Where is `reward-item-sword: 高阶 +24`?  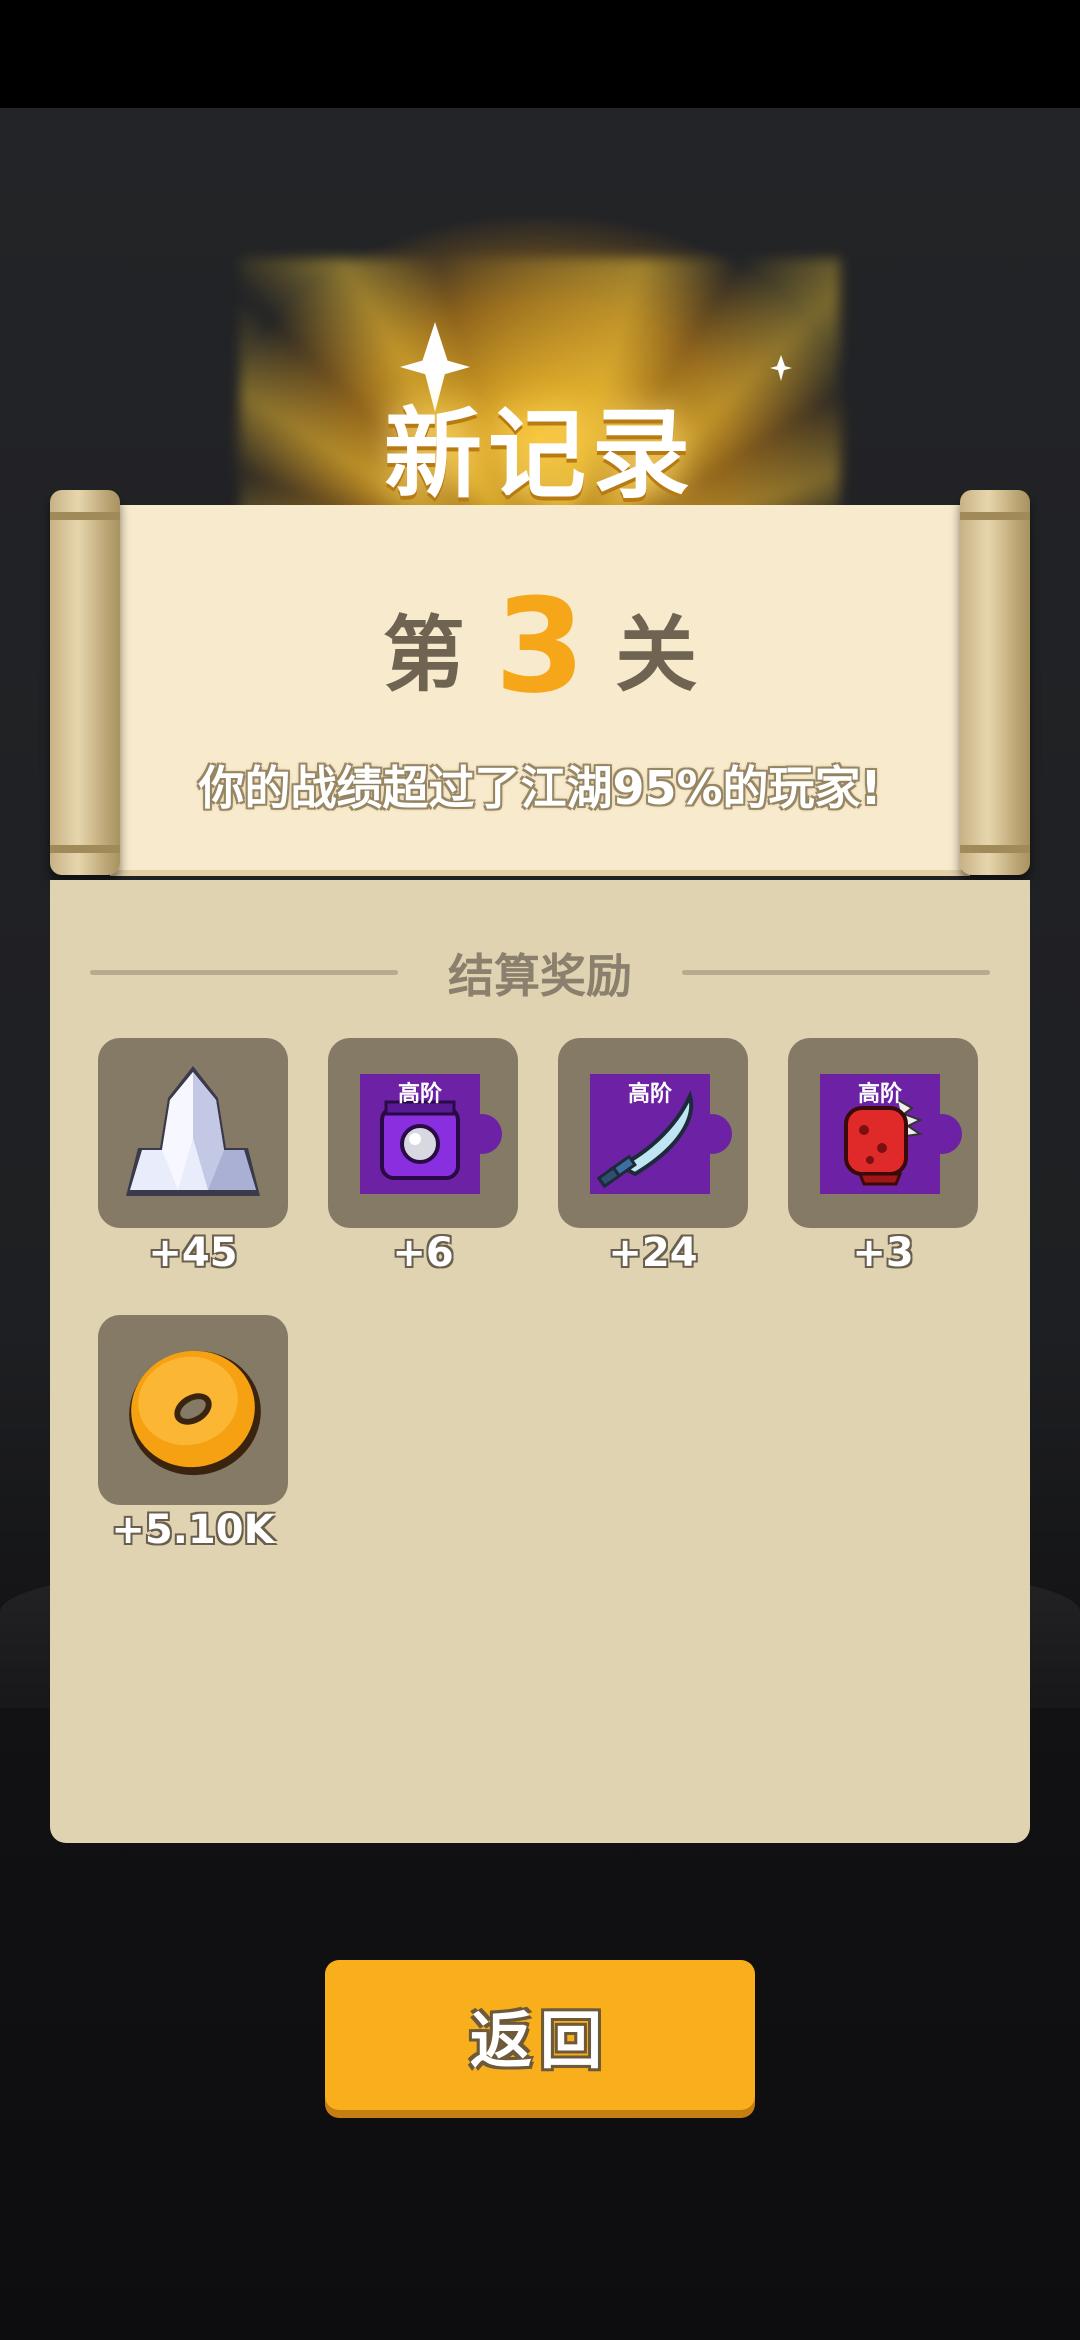 reward-item-sword: 高阶 +24 is located at coordinates (653, 1157).